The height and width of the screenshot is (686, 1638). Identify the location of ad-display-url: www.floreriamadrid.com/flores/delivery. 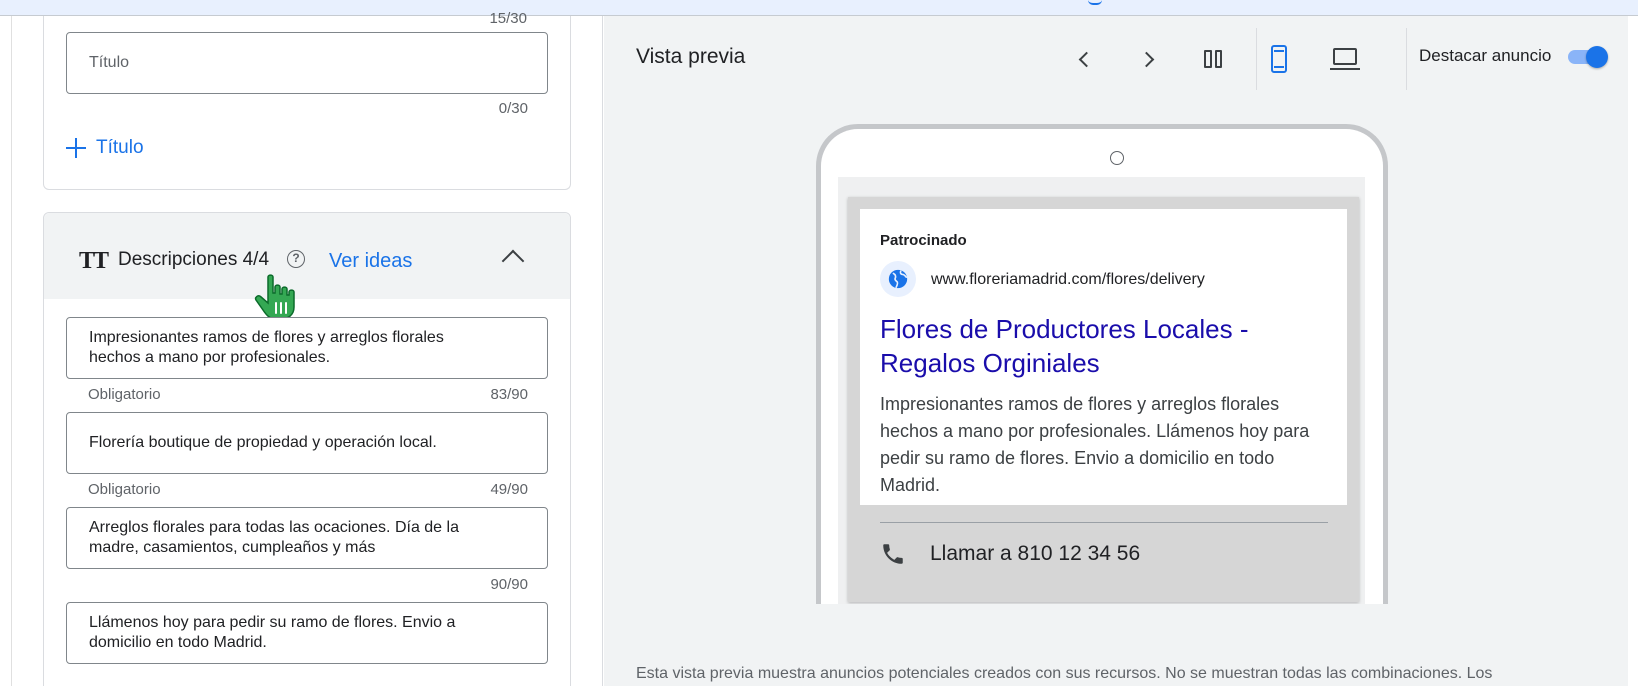
(1068, 279).